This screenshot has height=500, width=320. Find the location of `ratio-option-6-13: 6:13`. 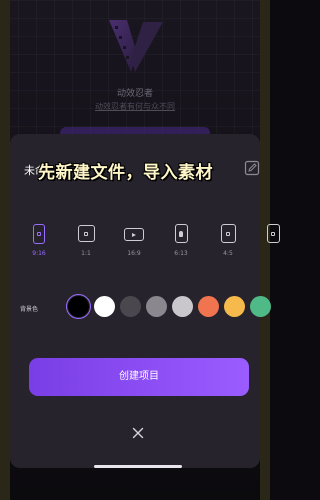

ratio-option-6-13: 6:13 is located at coordinates (181, 240).